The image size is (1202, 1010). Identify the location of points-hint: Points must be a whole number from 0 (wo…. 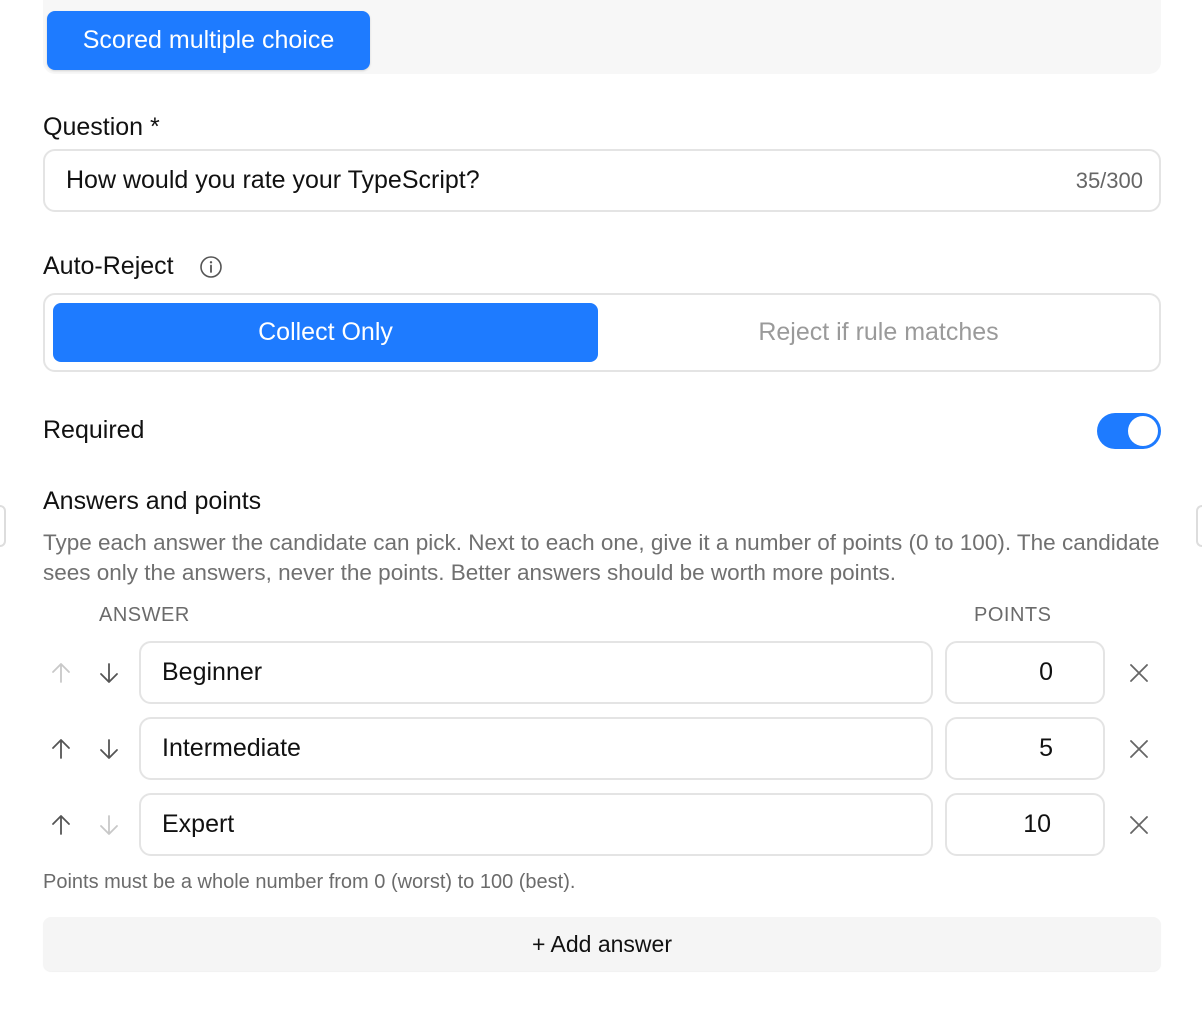
(309, 882).